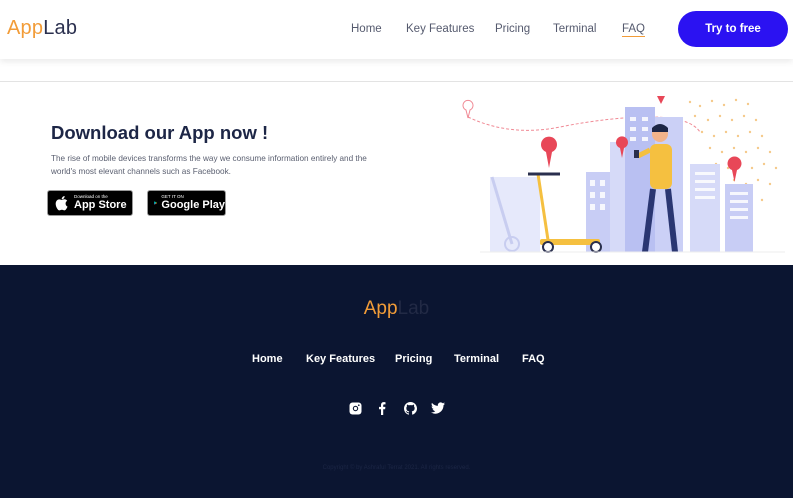  I want to click on app-store-label: App Store, so click(100, 205).